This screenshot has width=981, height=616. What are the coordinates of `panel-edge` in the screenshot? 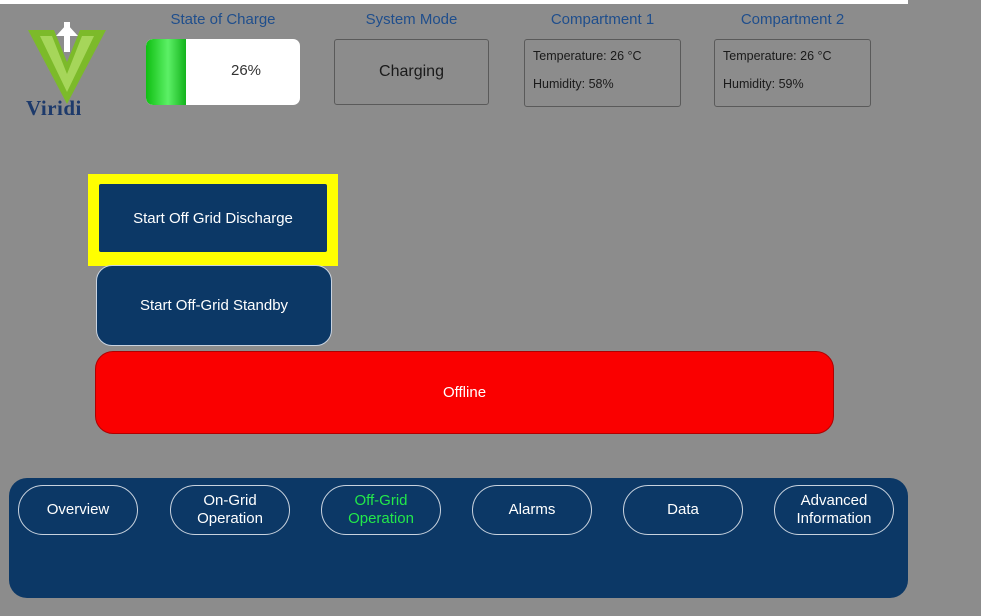 It's located at (944, 308).